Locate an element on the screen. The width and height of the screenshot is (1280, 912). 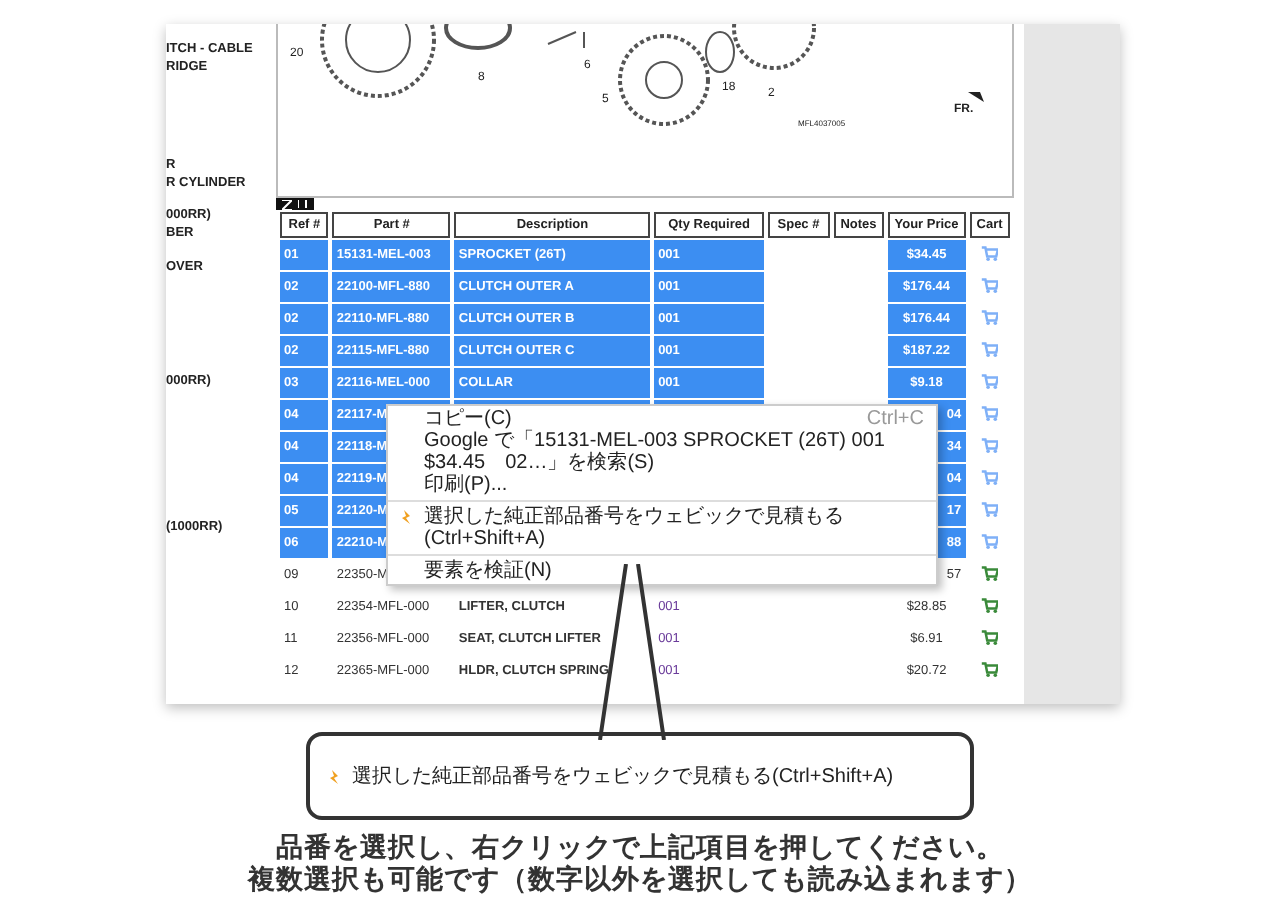
menu-item: 選択した純正部品番号をウェビックで見積もる(Ctrl+Shift+A) is located at coordinates (662, 528).